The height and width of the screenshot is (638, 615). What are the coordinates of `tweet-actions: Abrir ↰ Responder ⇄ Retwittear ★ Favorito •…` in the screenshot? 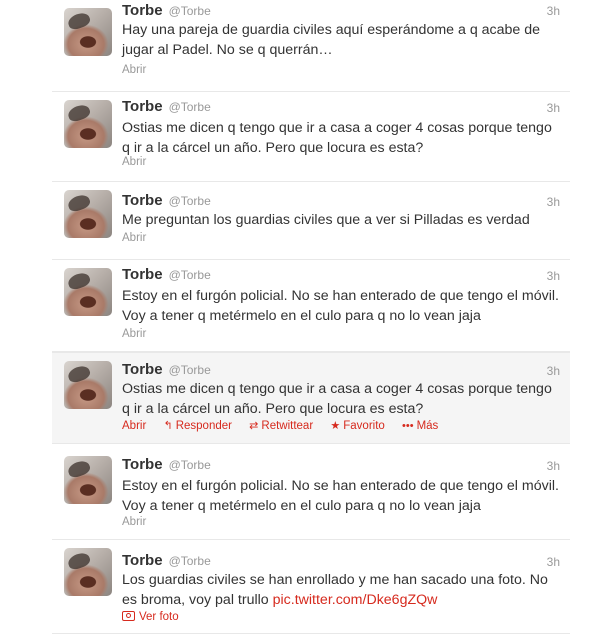 It's located at (287, 425).